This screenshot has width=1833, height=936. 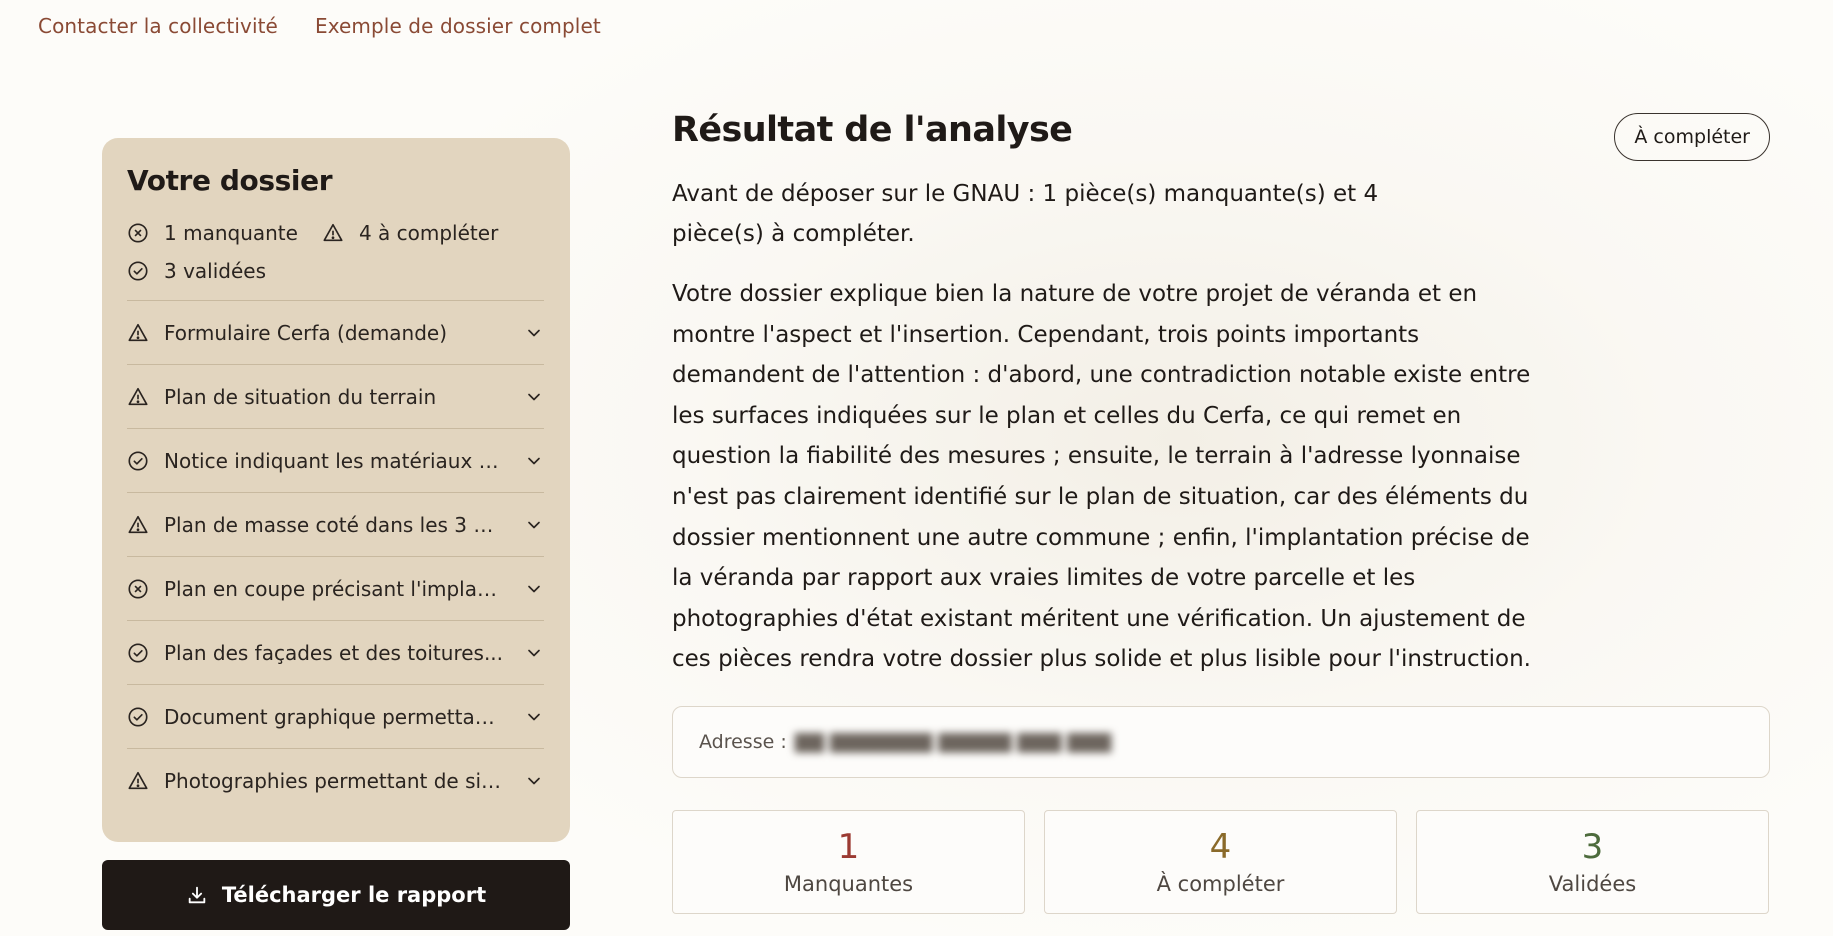 I want to click on dossier-item: Formulaire Cerfa (demande), so click(x=335, y=333).